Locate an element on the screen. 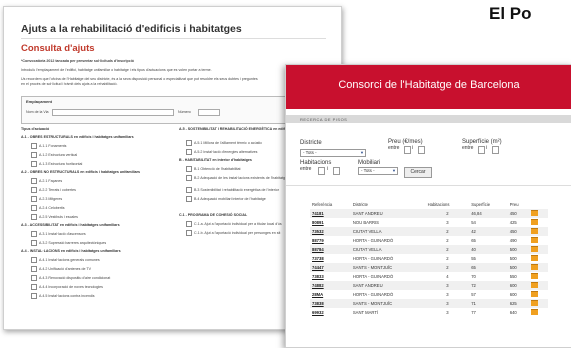 This screenshot has width=571, height=348. surface-cell: 42 is located at coordinates (488, 231).